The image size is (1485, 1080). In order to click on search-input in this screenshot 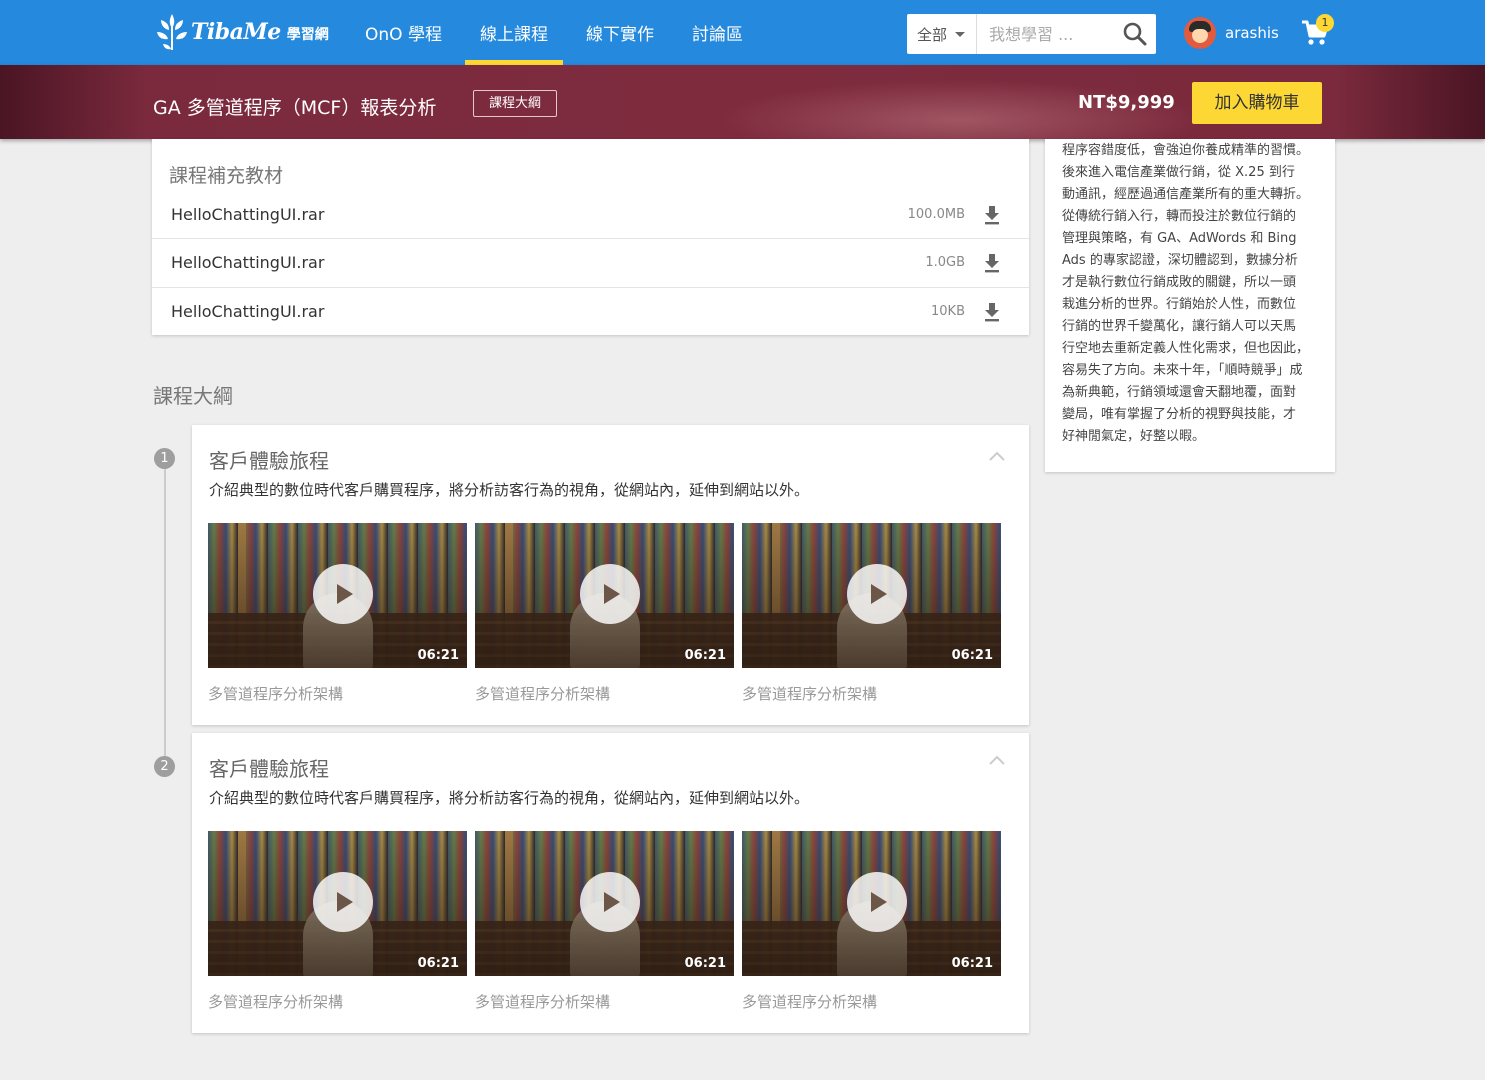, I will do `click(1047, 34)`.